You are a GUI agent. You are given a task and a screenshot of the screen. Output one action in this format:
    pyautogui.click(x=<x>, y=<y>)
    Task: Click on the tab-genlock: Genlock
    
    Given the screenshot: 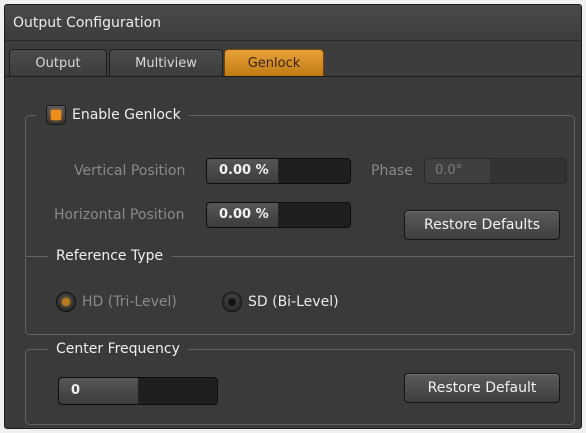 What is the action you would take?
    pyautogui.click(x=274, y=62)
    